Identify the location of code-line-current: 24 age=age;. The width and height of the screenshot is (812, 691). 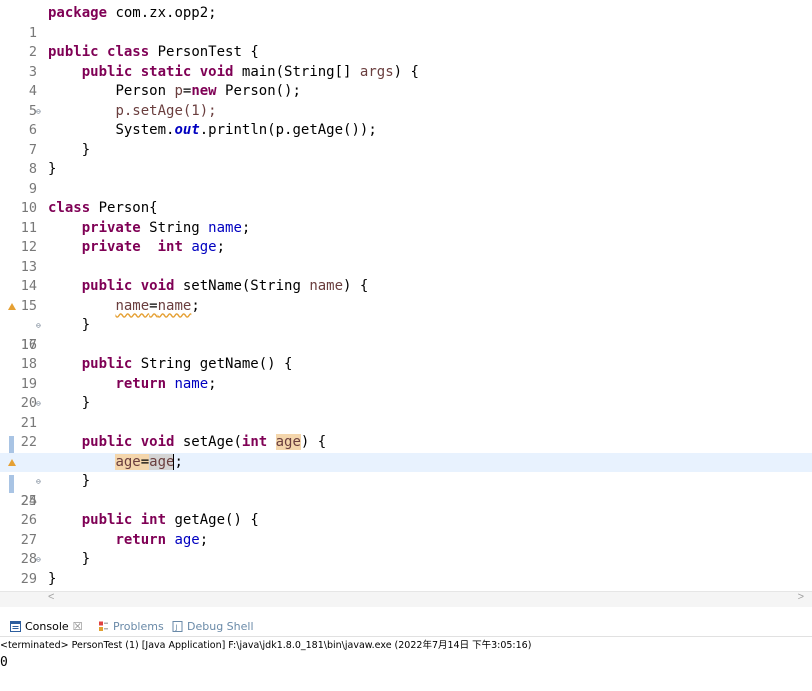
(406, 480).